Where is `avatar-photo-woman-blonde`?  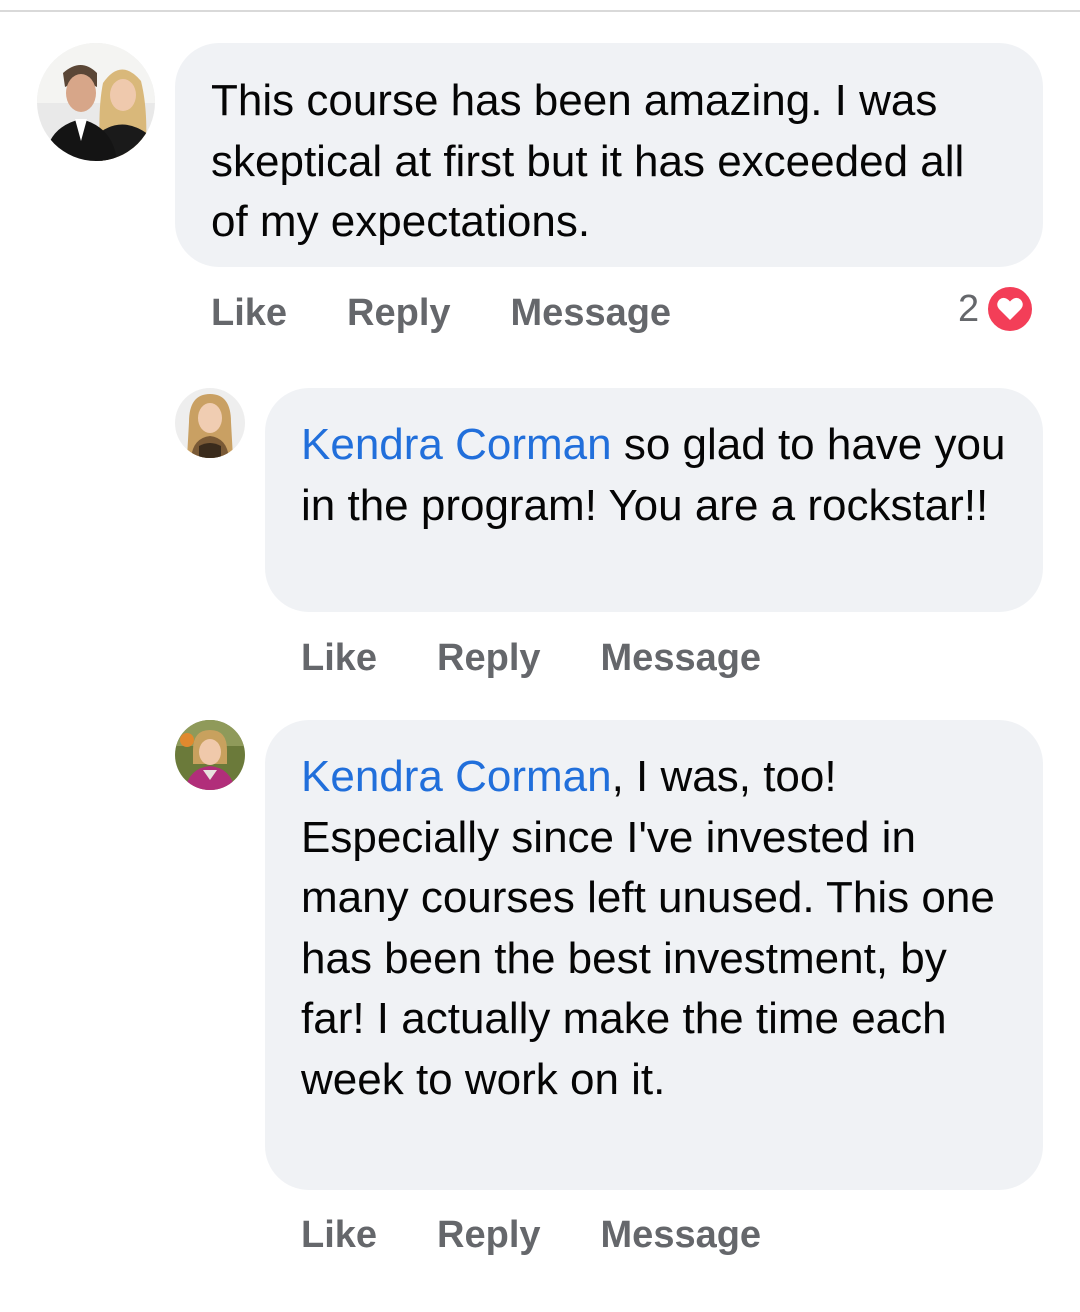 avatar-photo-woman-blonde is located at coordinates (210, 423).